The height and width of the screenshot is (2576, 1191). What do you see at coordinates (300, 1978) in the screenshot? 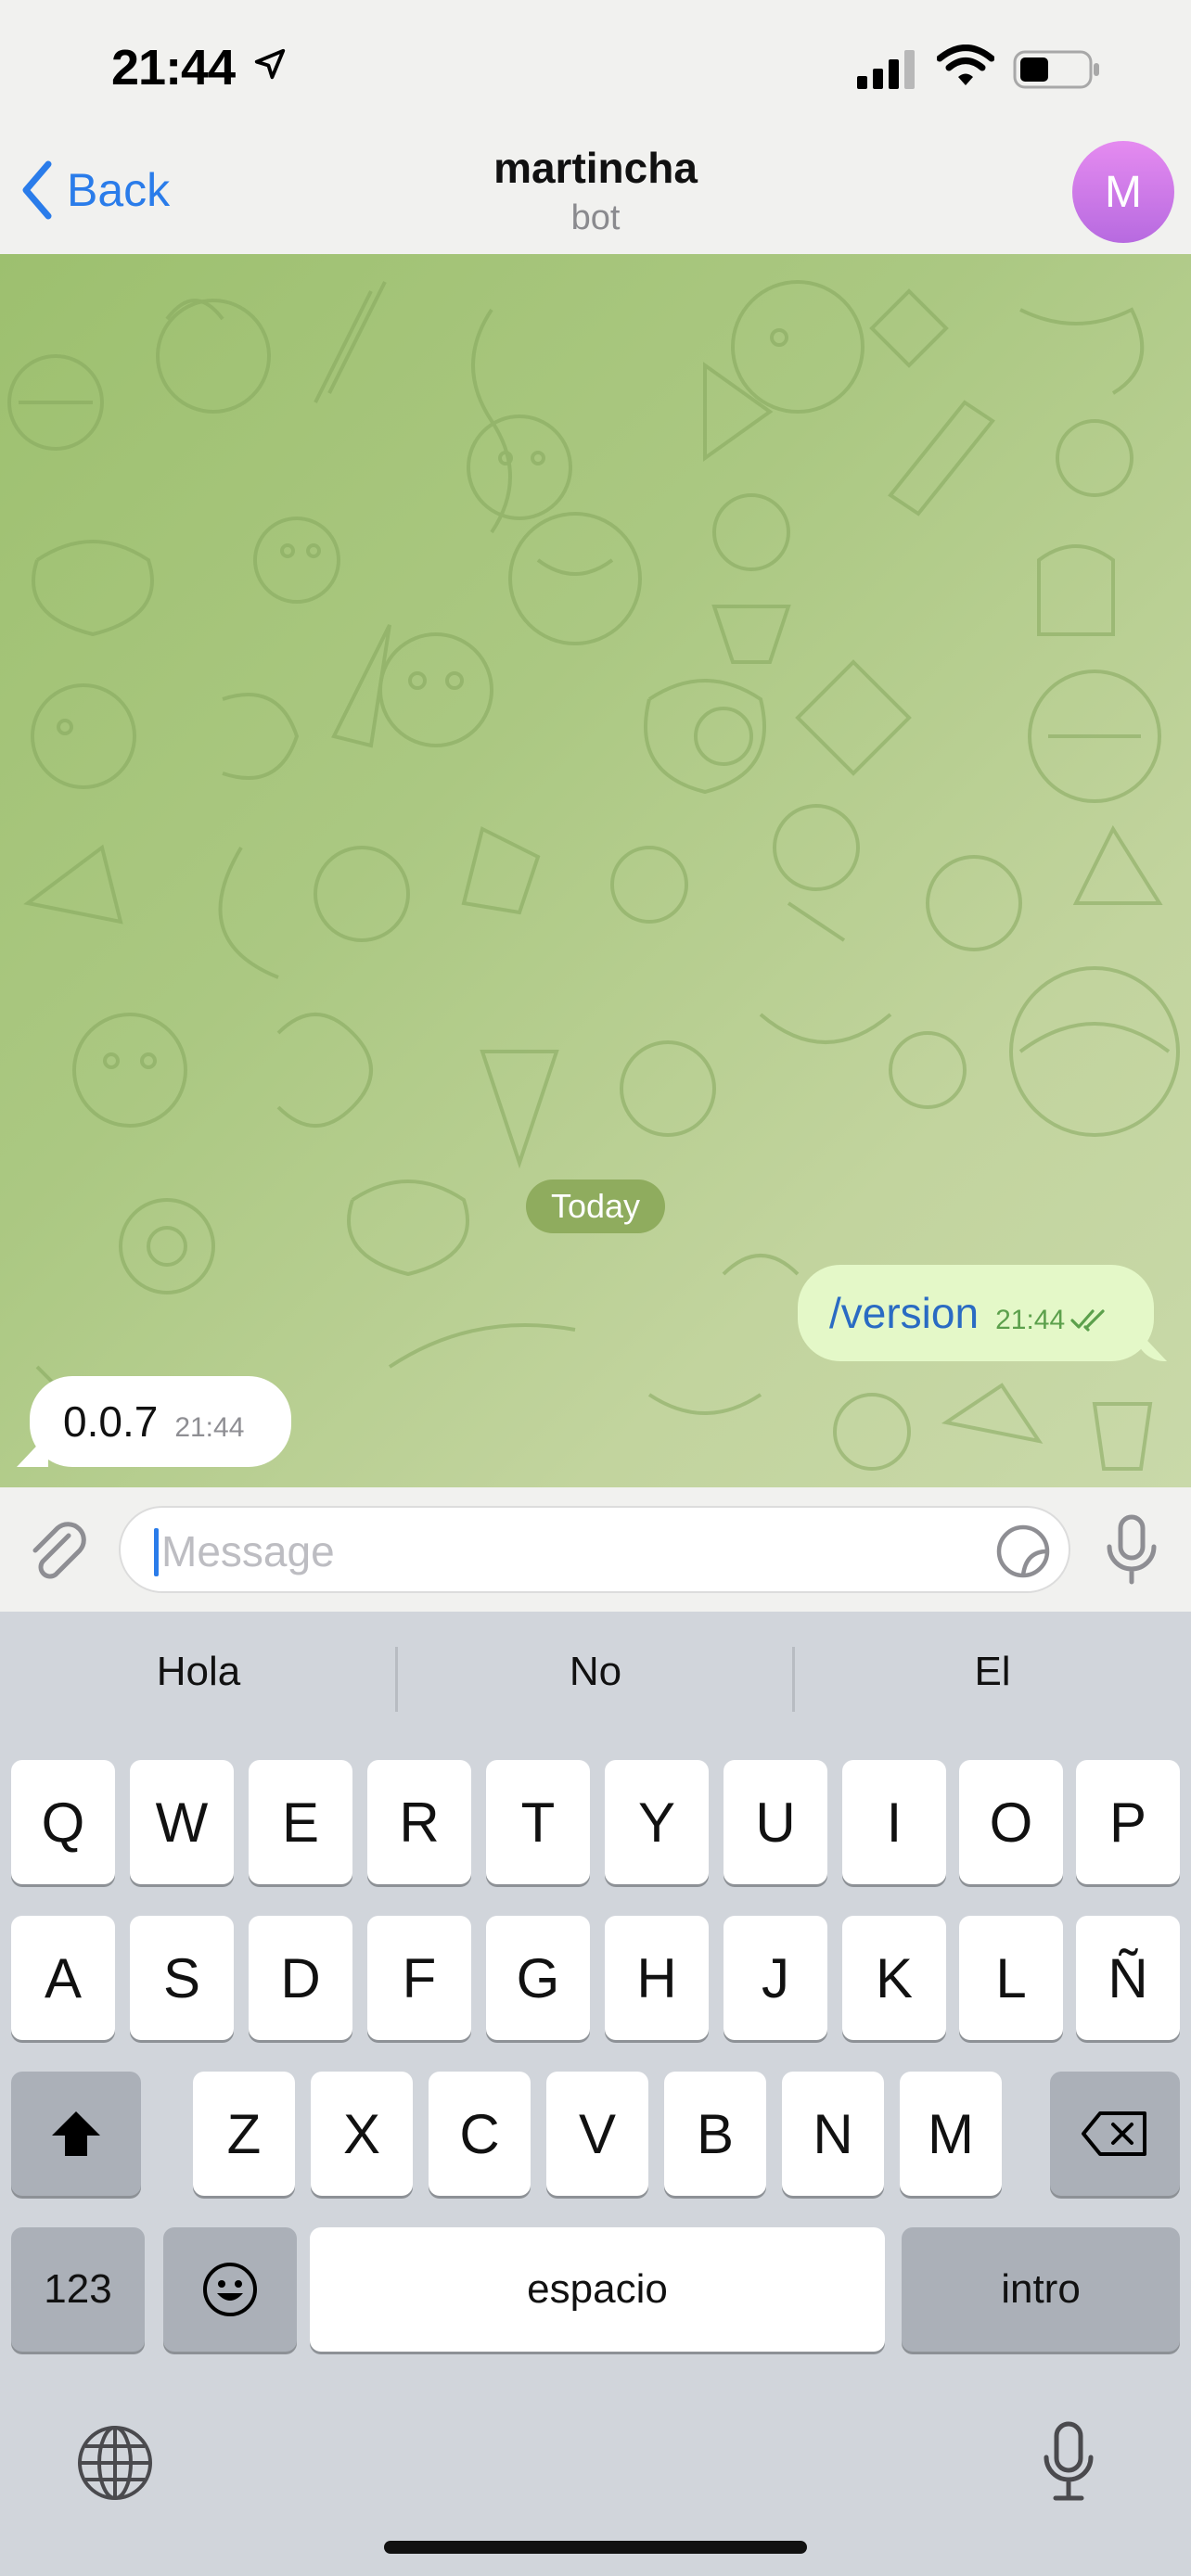
I see `key-d: D` at bounding box center [300, 1978].